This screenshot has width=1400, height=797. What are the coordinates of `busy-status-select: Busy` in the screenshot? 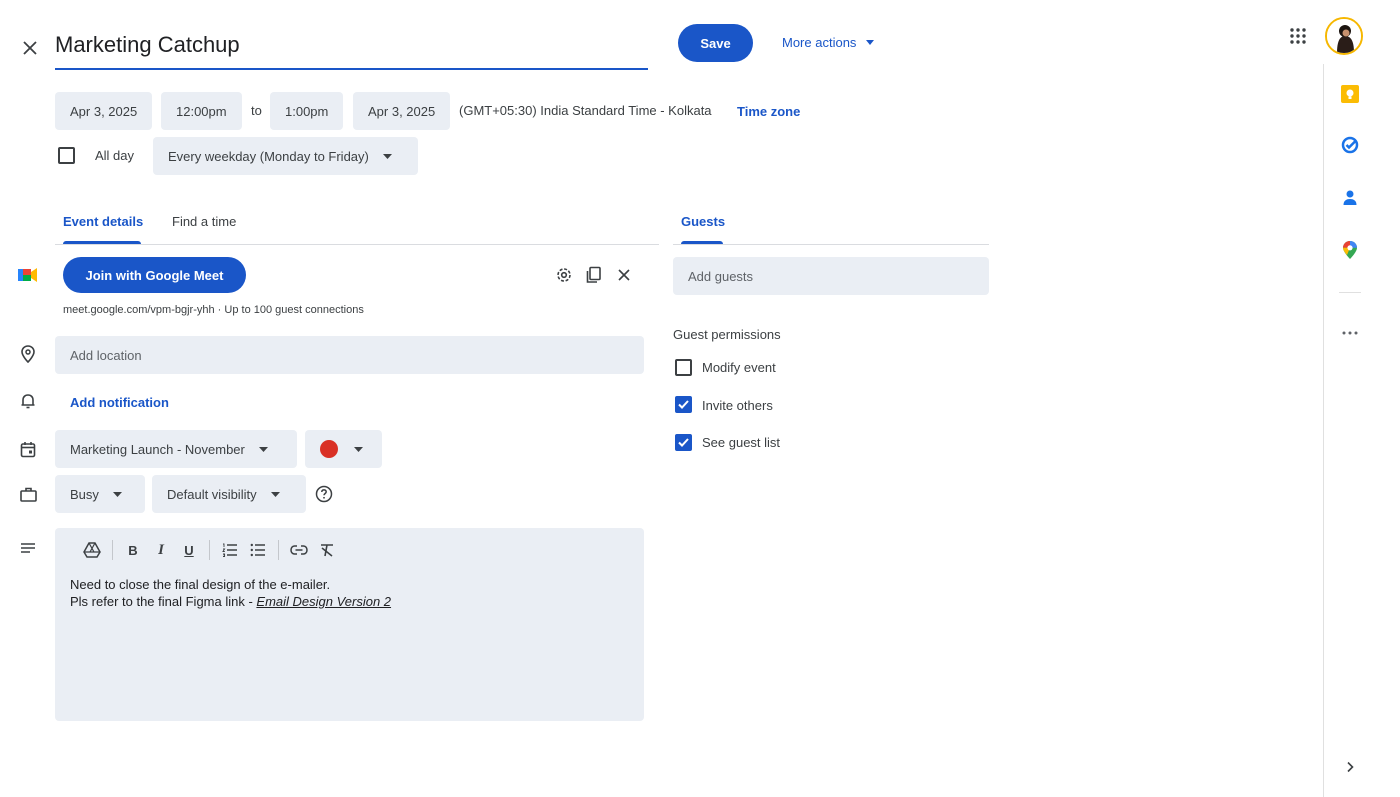 It's located at (100, 494).